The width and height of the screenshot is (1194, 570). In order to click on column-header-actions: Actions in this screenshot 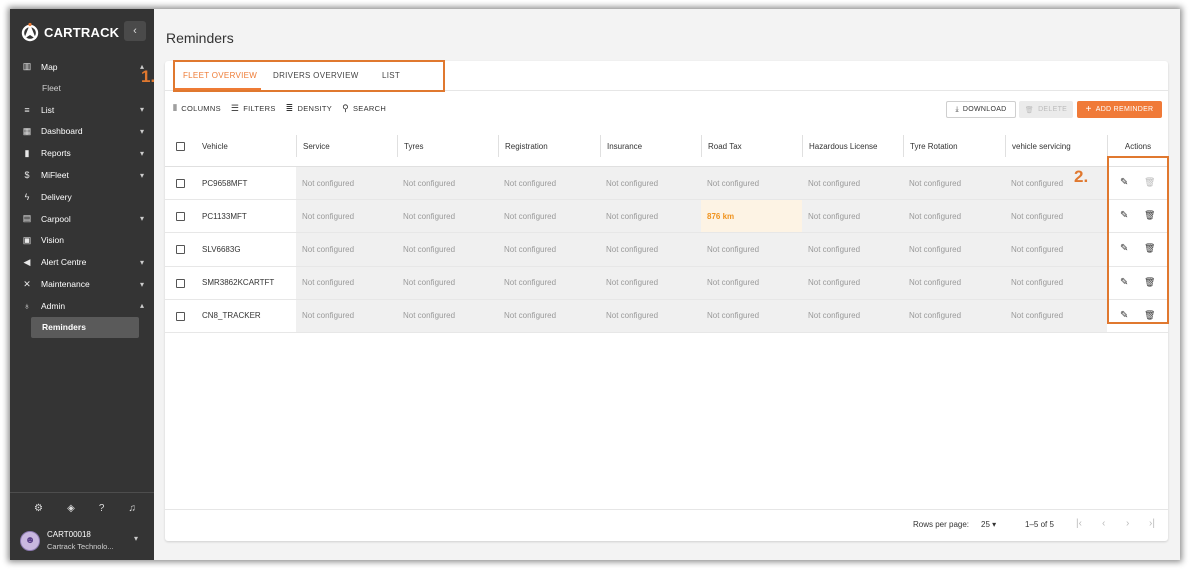, I will do `click(1137, 146)`.